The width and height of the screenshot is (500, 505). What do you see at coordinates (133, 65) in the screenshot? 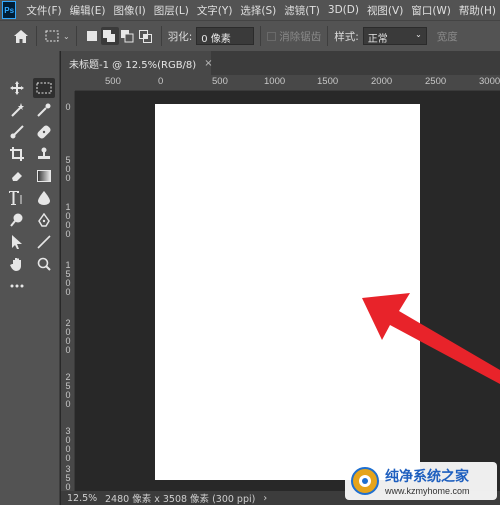
I see `document-tab-title: 未标题-1 @ 12.5%(RGB/8)` at bounding box center [133, 65].